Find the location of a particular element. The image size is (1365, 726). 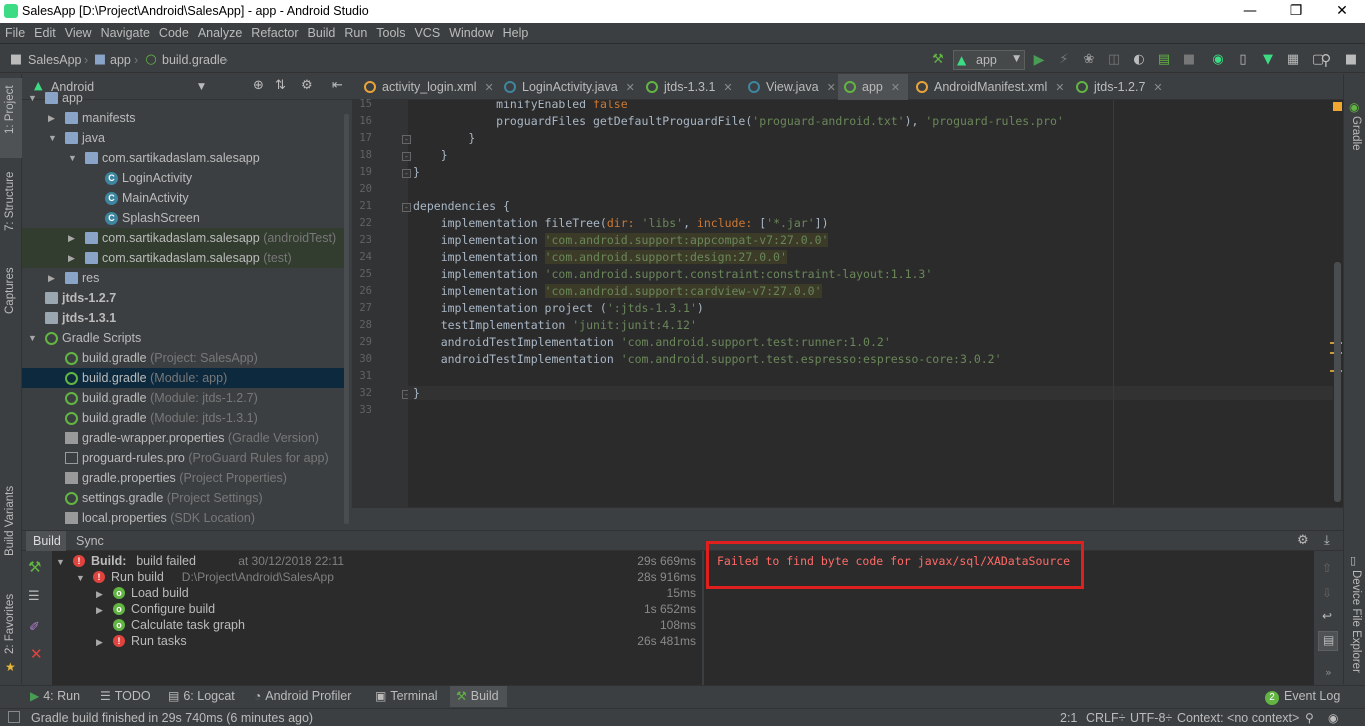

tool-tab-4-run: ▶ 4: Run is located at coordinates (55, 696).